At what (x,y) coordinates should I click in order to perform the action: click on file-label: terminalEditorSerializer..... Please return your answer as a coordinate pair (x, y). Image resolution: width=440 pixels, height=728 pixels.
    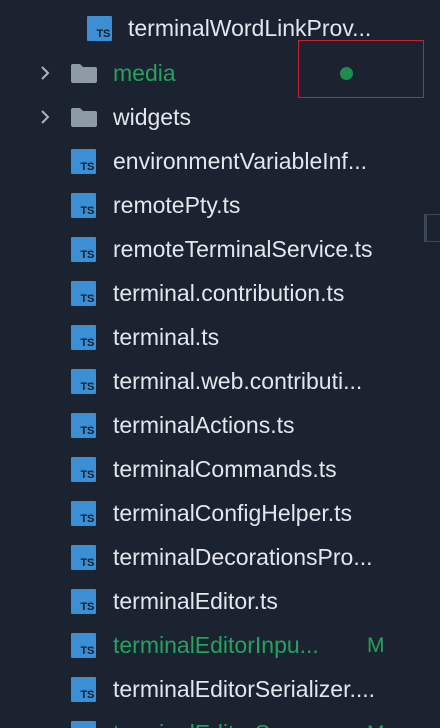
    Looking at the image, I should click on (244, 689).